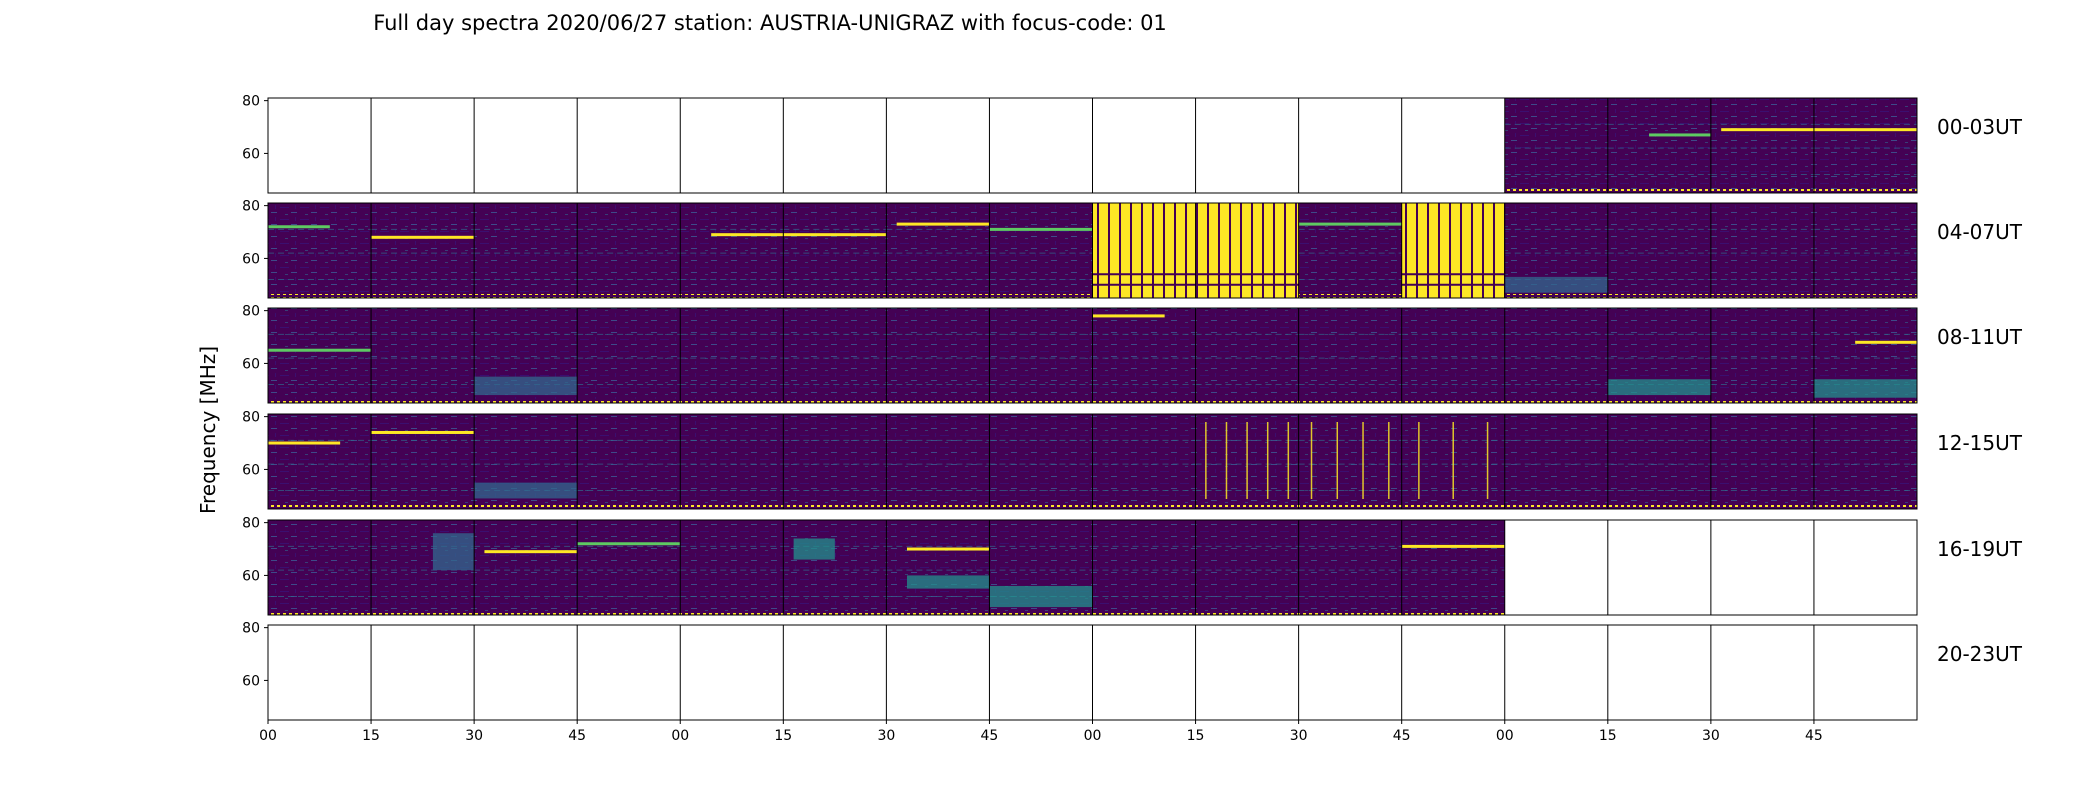  I want to click on spectra-row: 60 80 04-07UT, so click(1132, 249).